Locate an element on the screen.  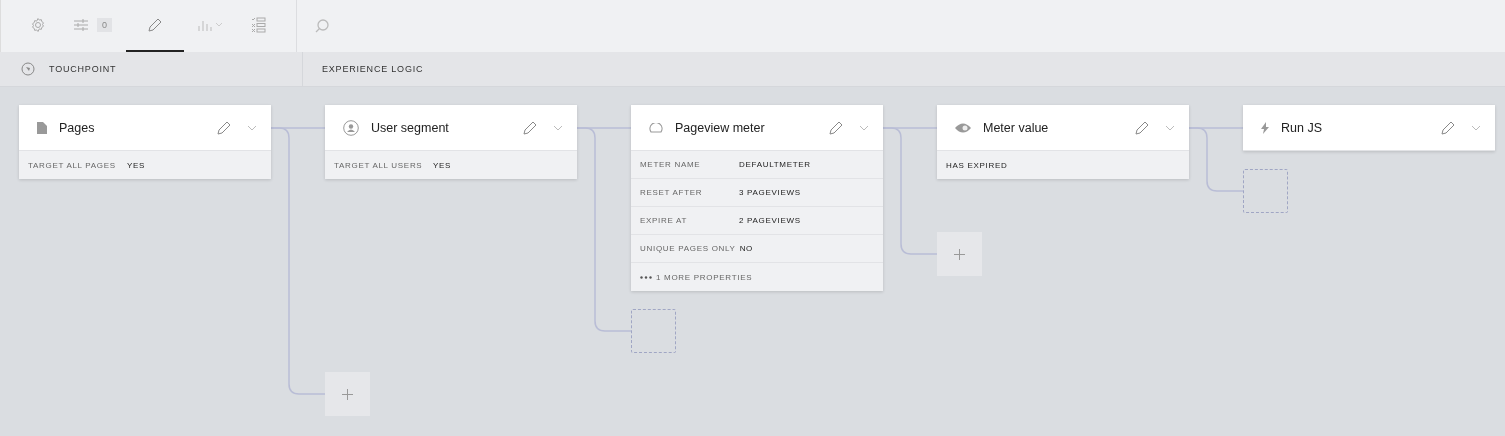
document-icon is located at coordinates (42, 127).